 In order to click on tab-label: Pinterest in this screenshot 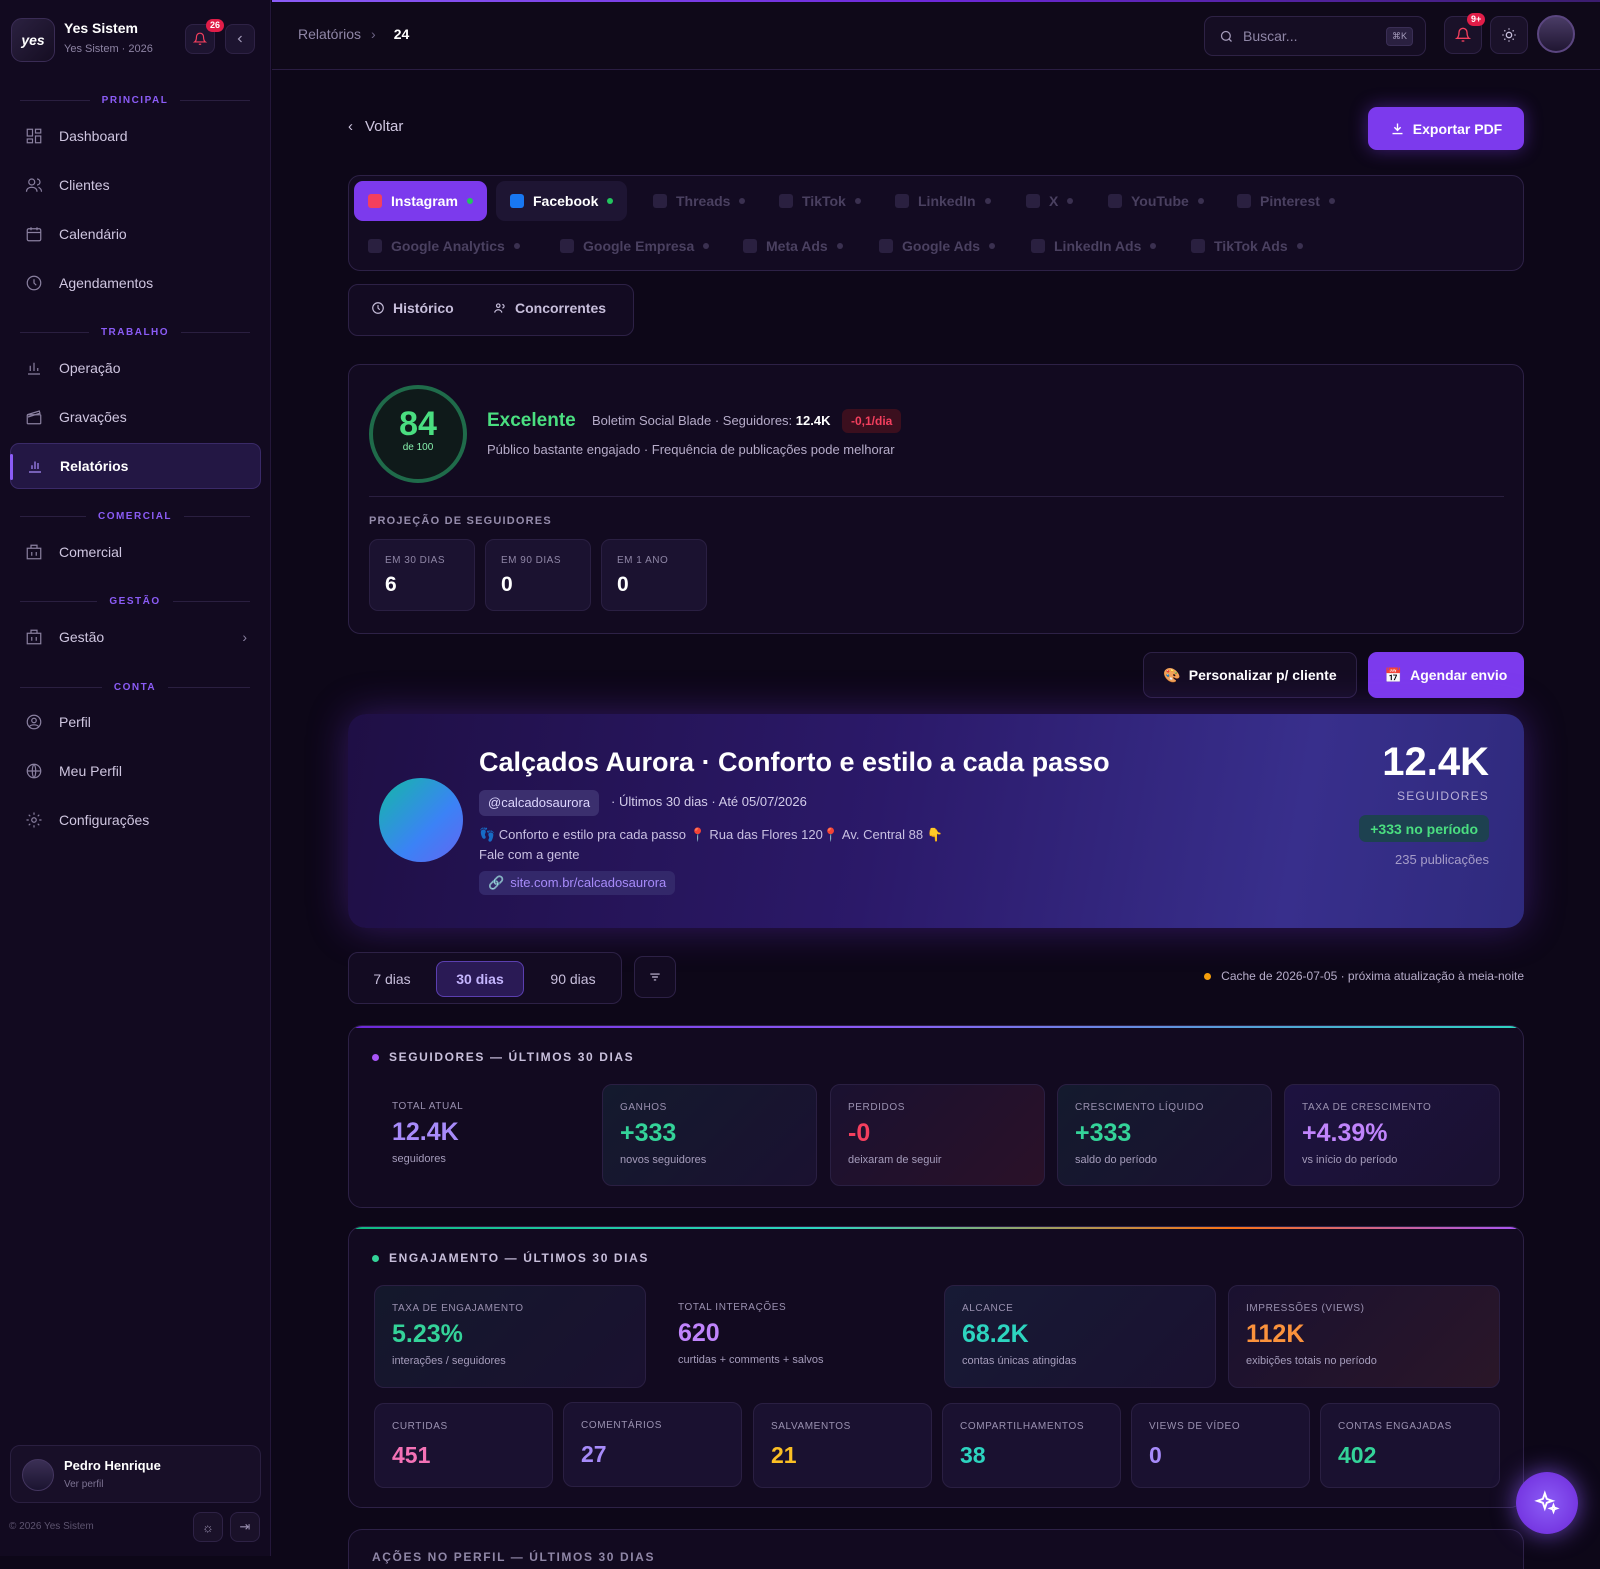, I will do `click(1290, 201)`.